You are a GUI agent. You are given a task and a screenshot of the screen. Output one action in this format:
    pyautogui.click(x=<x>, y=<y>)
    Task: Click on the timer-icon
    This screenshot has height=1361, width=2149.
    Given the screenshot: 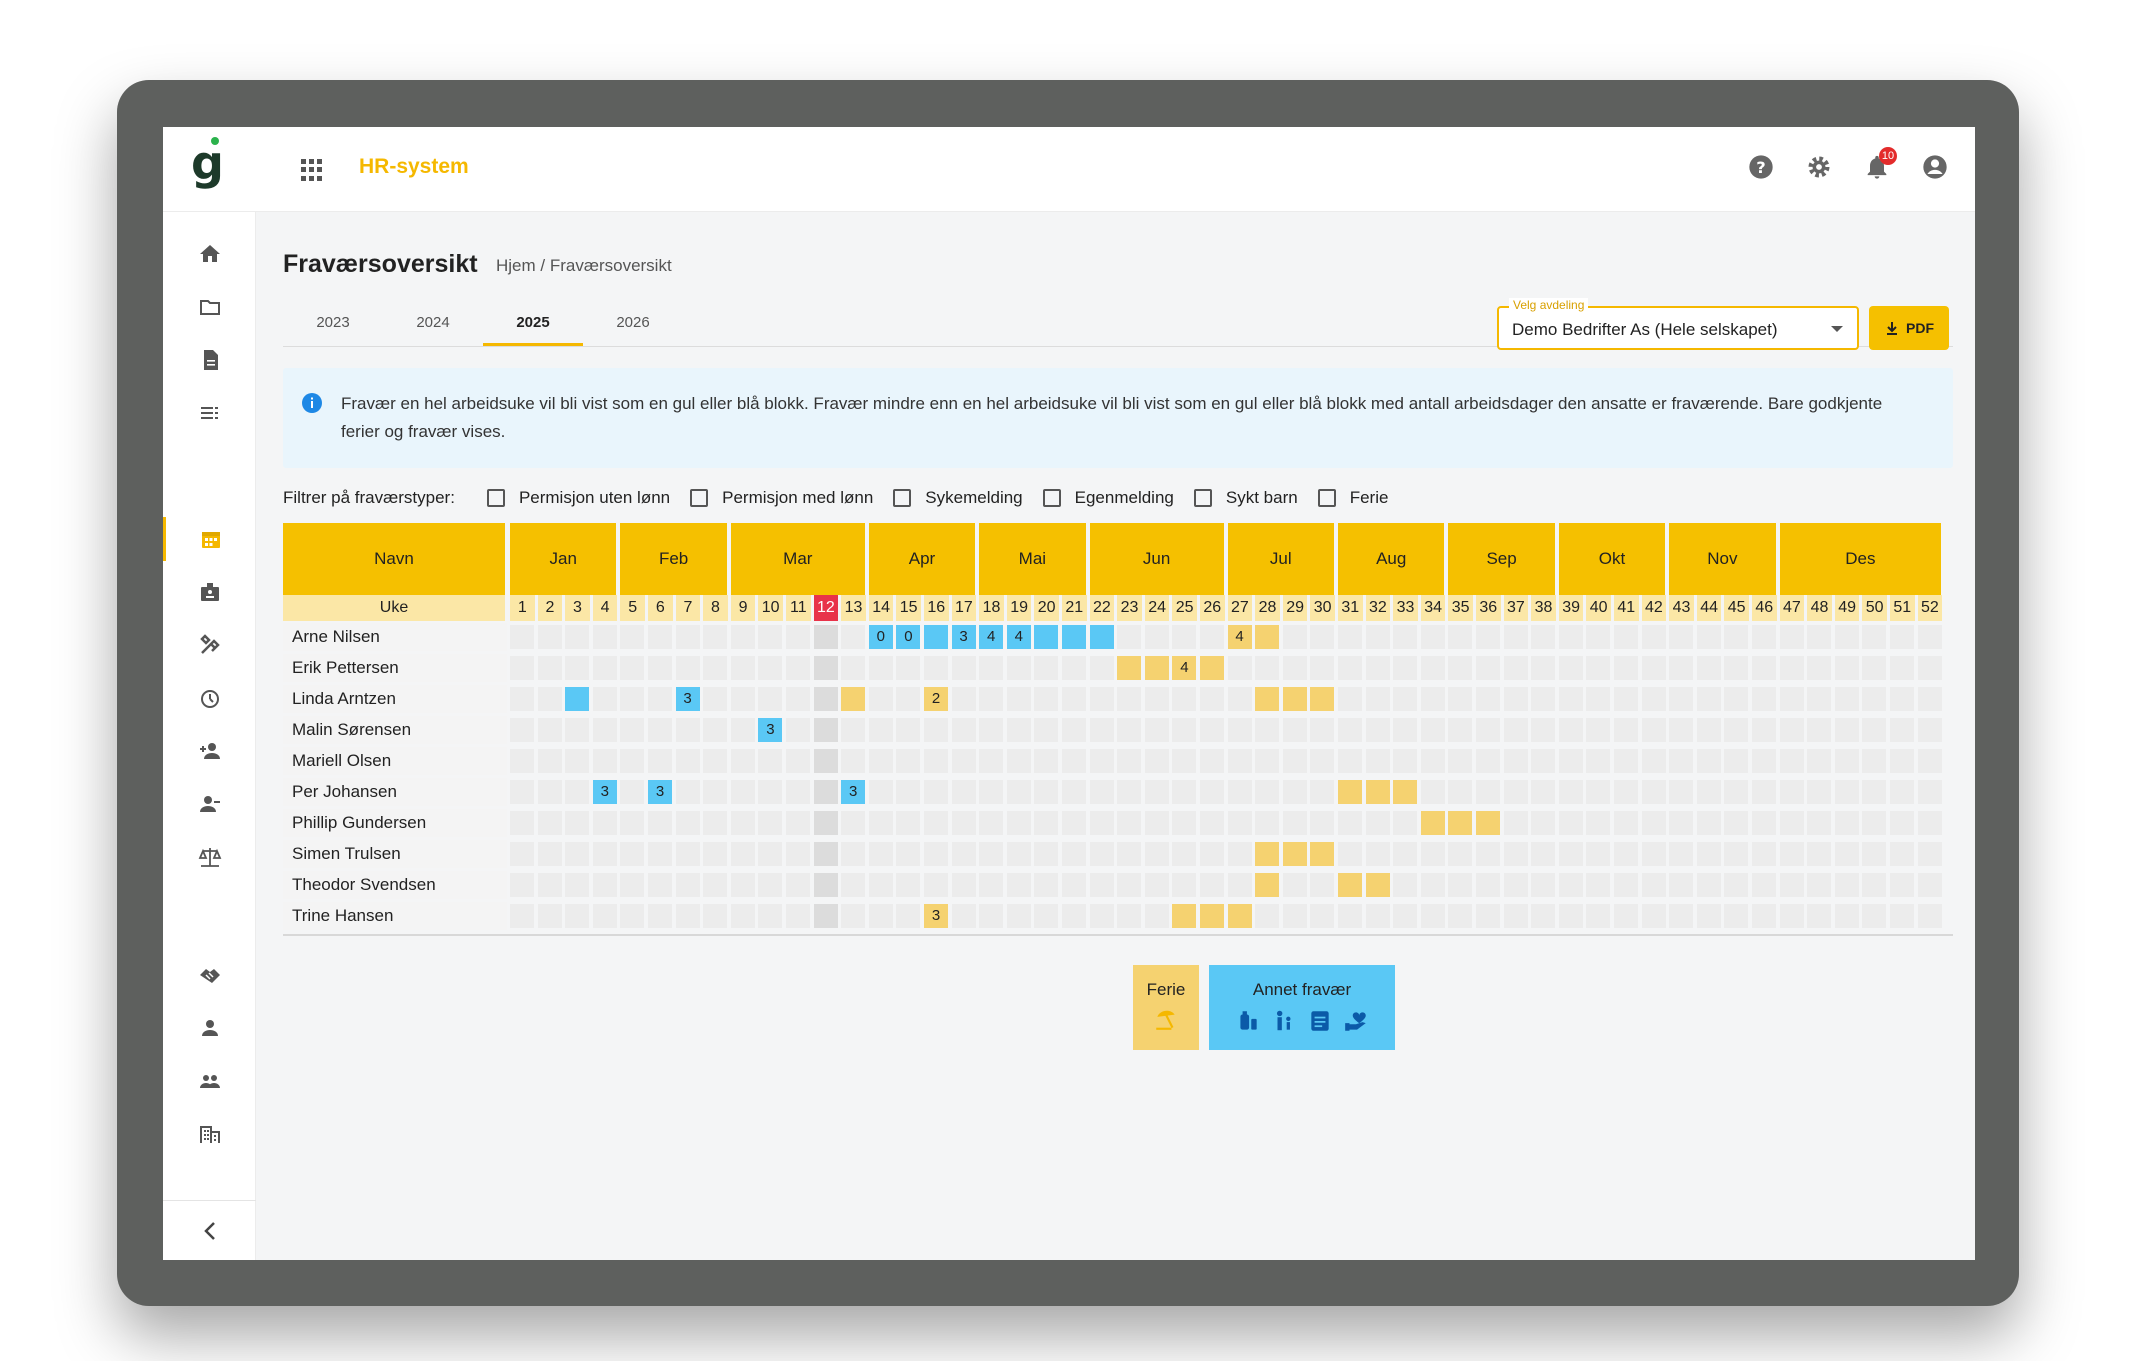 What is the action you would take?
    pyautogui.click(x=209, y=698)
    